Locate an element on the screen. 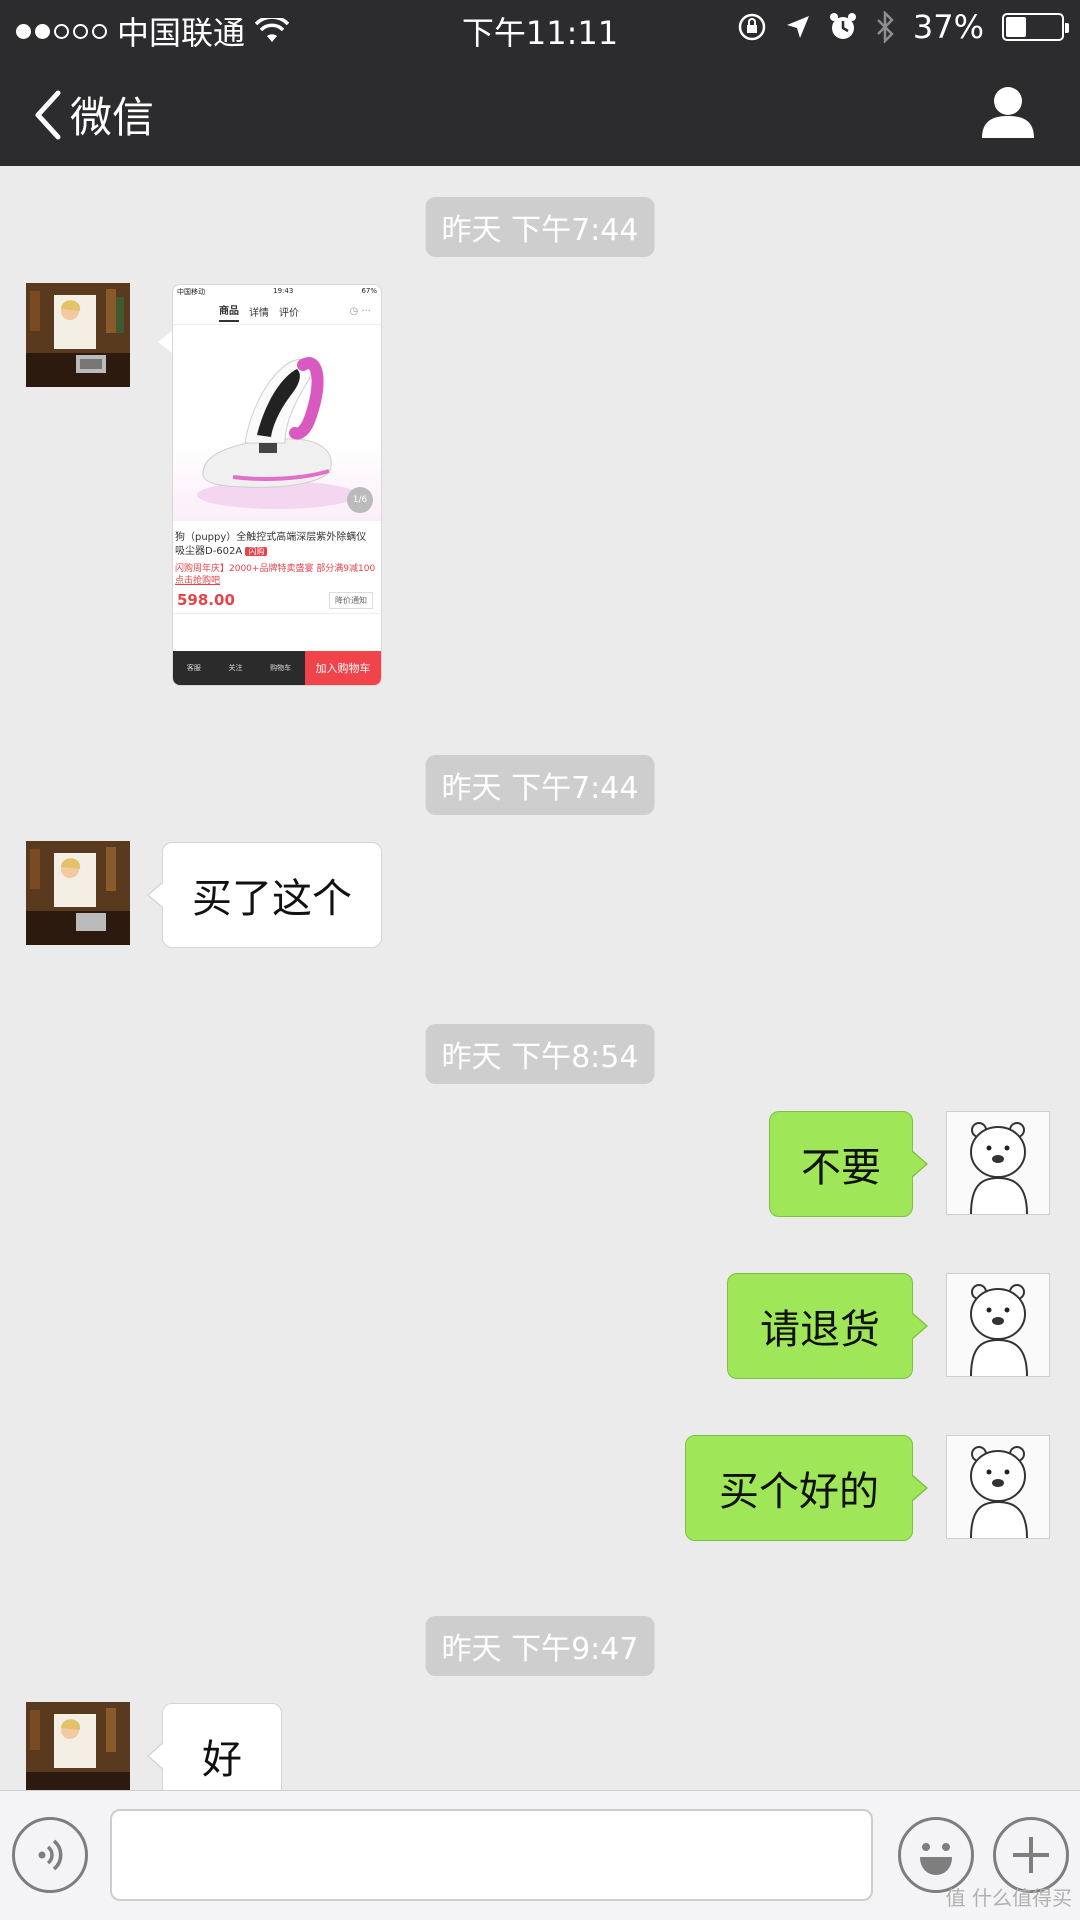 The height and width of the screenshot is (1920, 1080). voice-button is located at coordinates (50, 1855).